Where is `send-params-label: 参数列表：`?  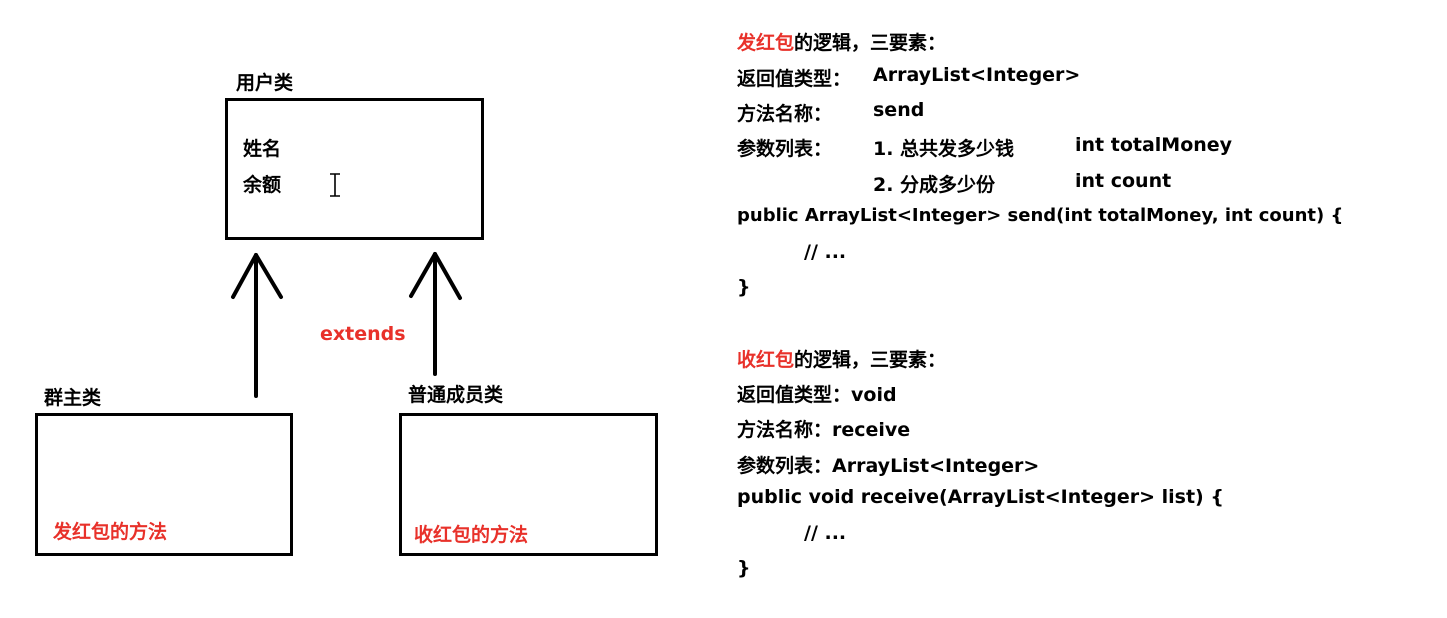
send-params-label: 参数列表： is located at coordinates (785, 149).